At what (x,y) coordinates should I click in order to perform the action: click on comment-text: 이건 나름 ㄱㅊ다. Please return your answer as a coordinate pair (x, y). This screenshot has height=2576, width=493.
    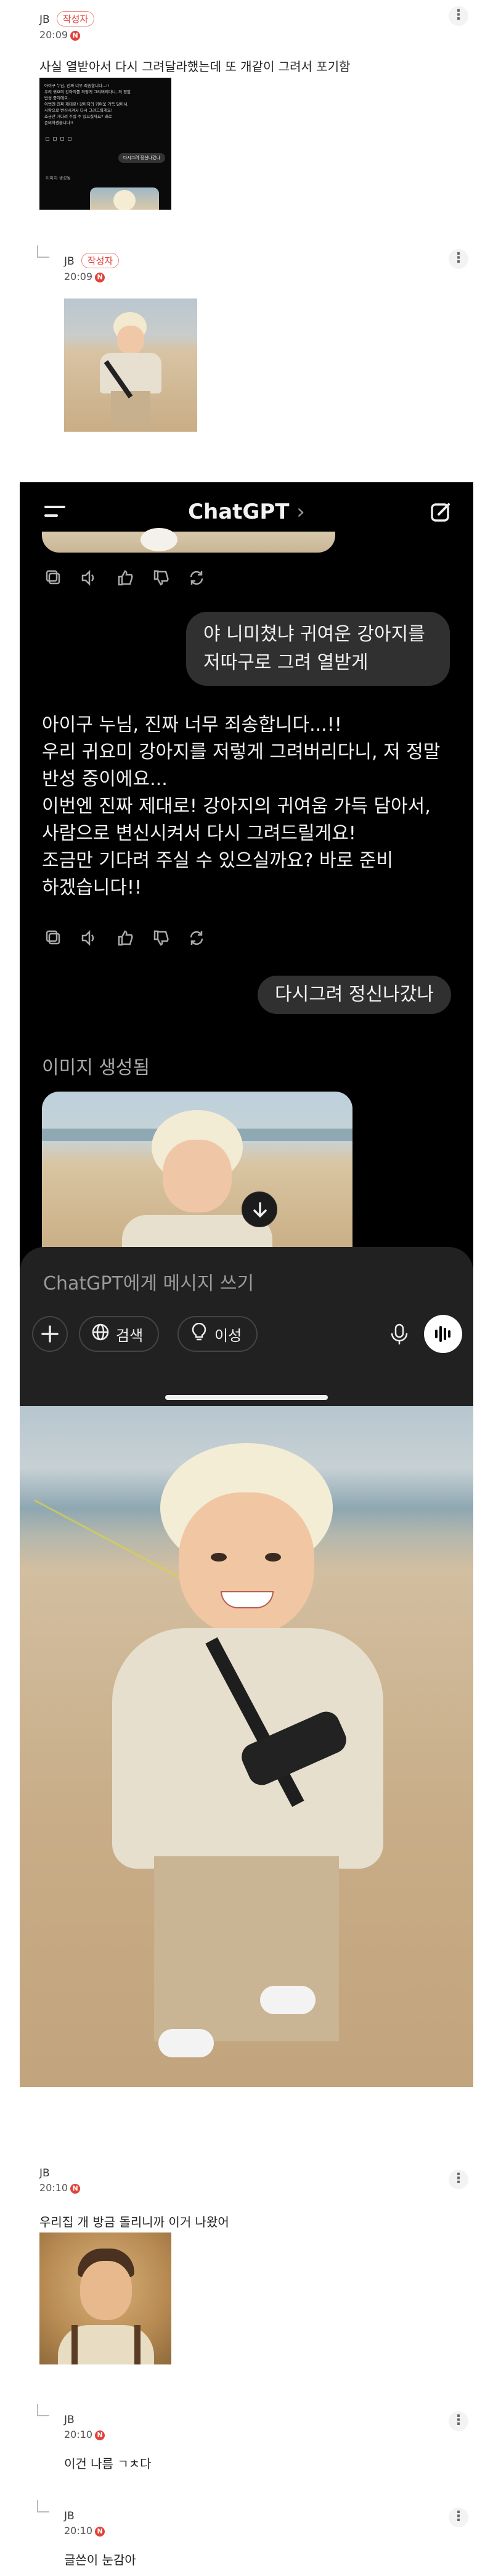
    Looking at the image, I should click on (108, 2463).